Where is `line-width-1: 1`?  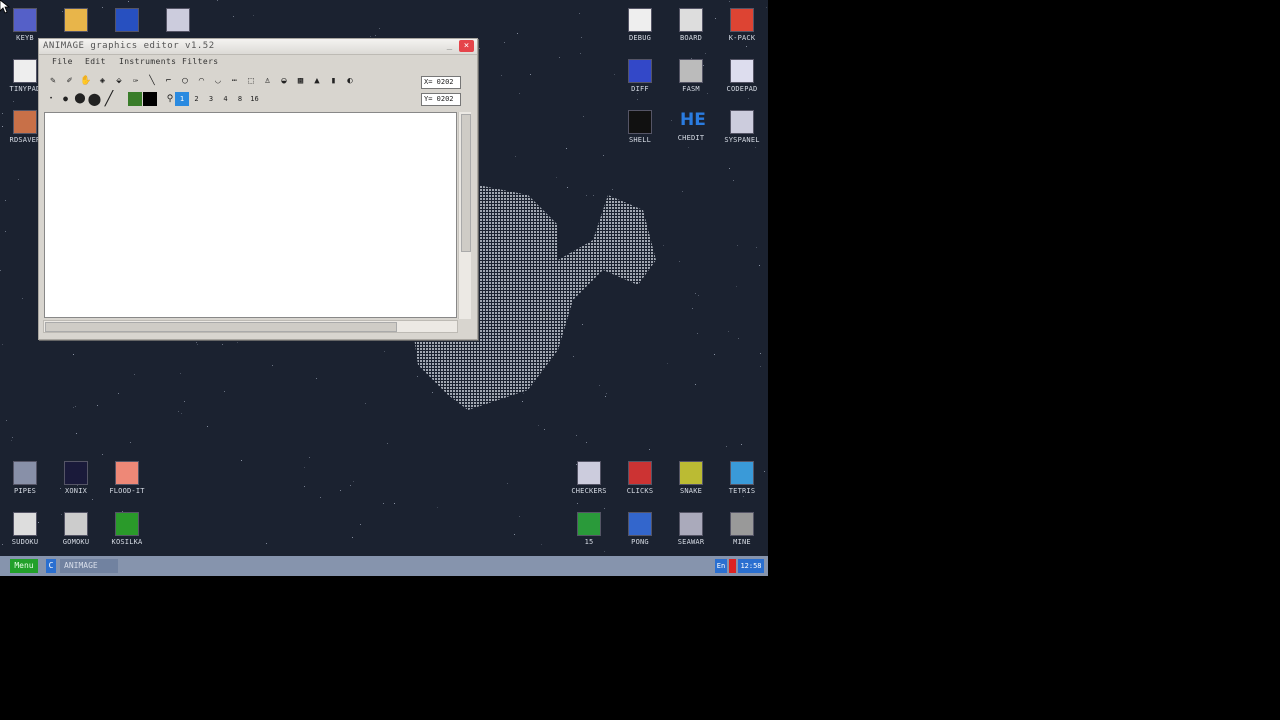
line-width-1: 1 is located at coordinates (182, 99).